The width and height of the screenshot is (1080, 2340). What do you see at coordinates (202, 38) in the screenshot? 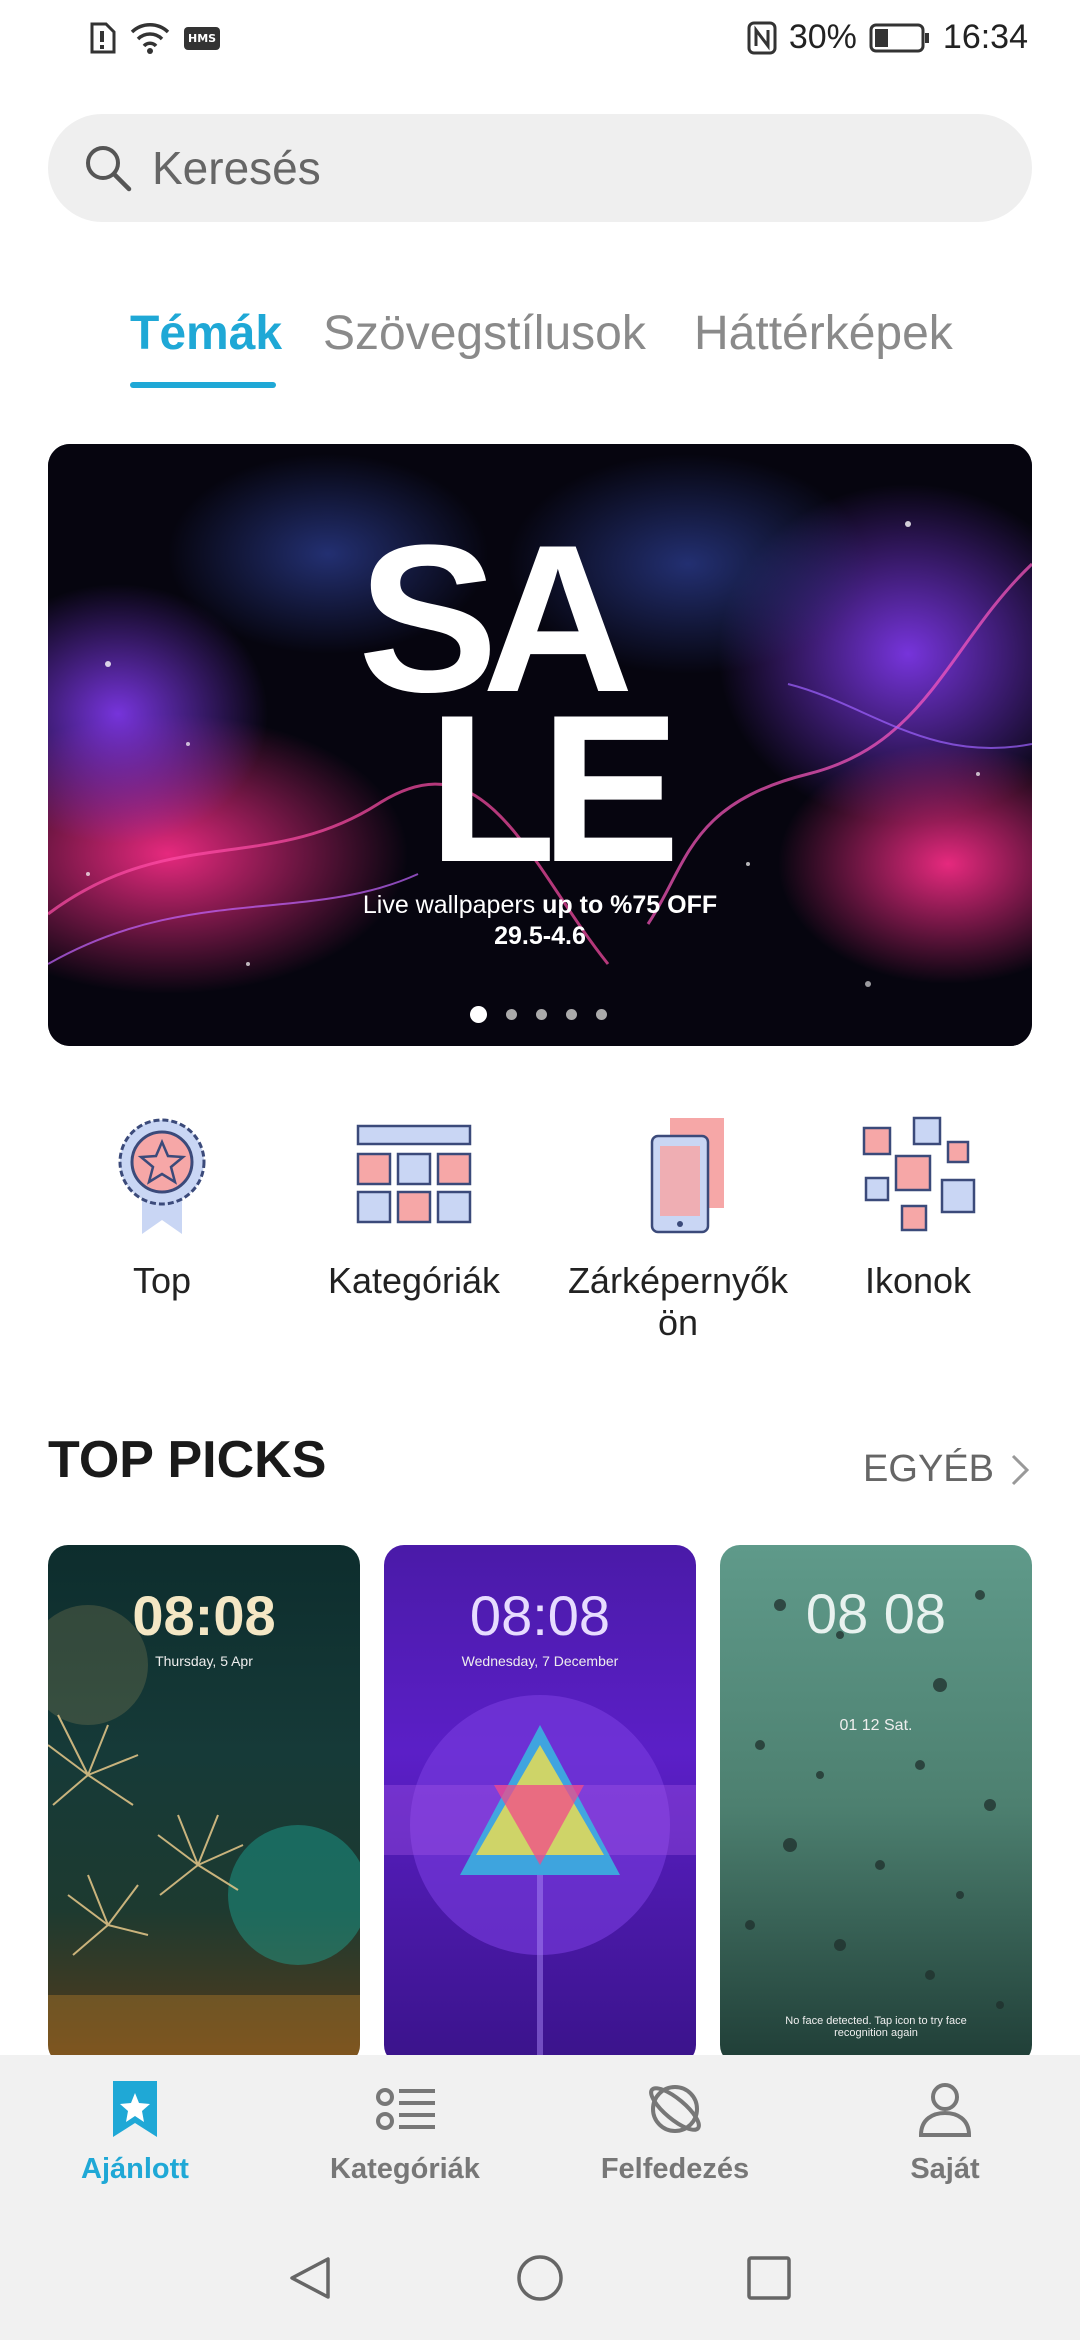
I see `hms-icon: HMS` at bounding box center [202, 38].